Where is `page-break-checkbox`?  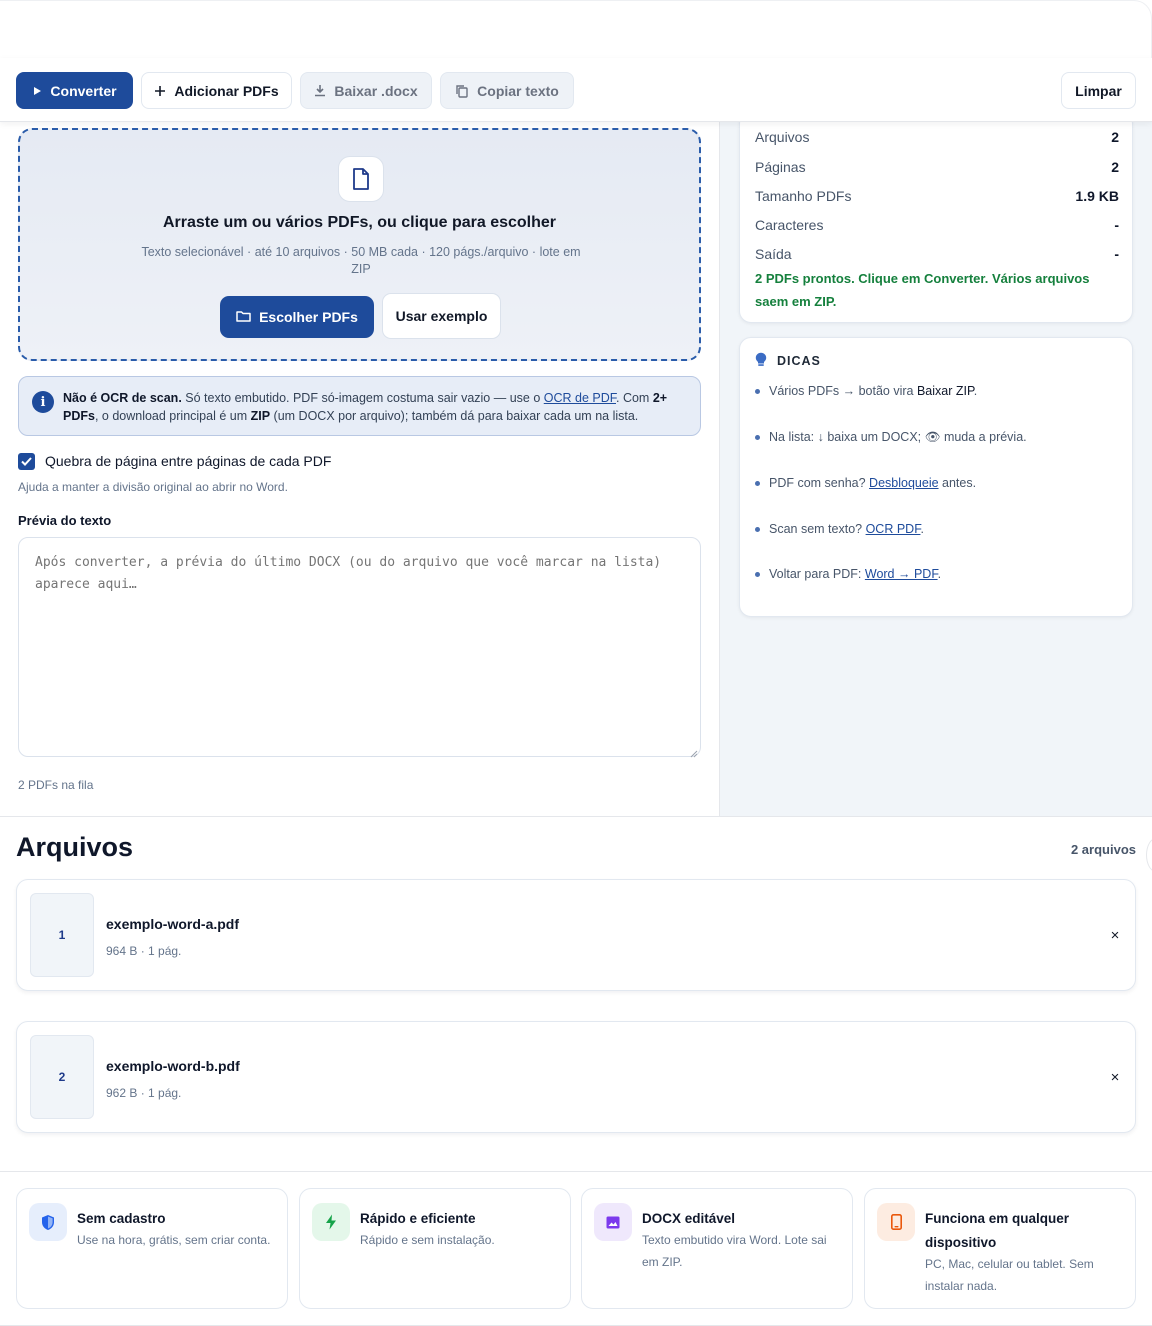
page-break-checkbox is located at coordinates (26, 461).